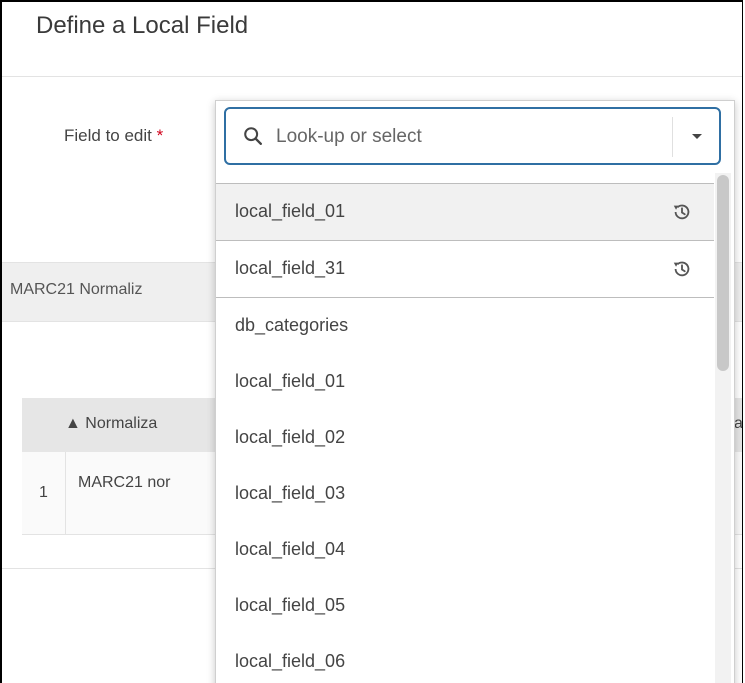  I want to click on field-search-input, so click(466, 137).